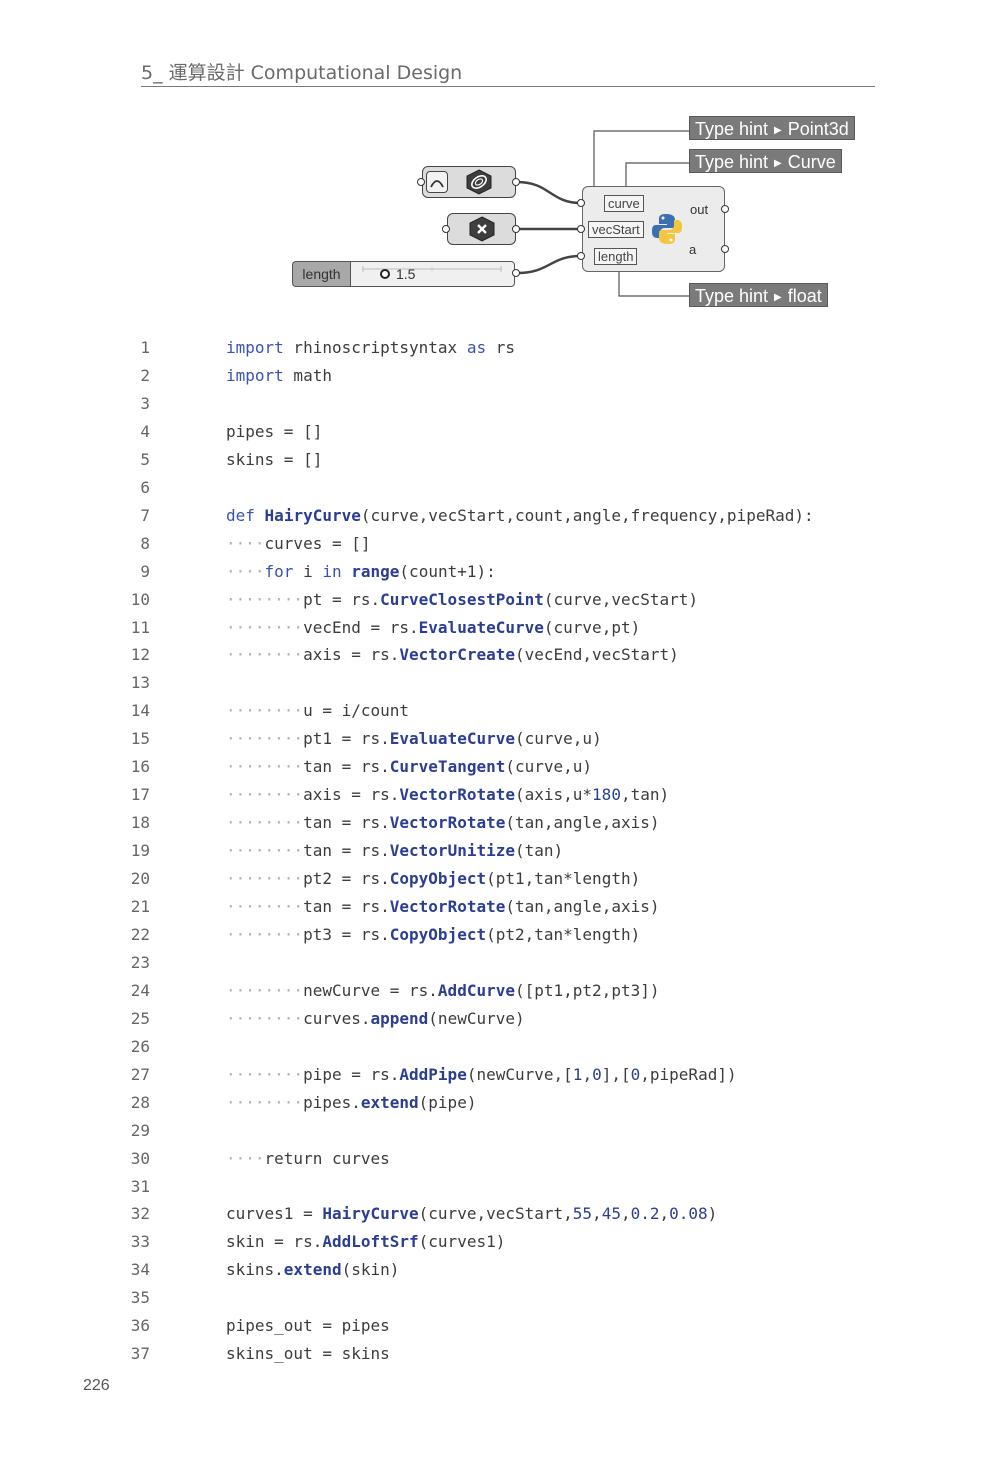 Image resolution: width=995 pixels, height=1459 pixels. I want to click on code-line: 19 ········tan = rs.VectorUnitize(tan), so click(497, 851).